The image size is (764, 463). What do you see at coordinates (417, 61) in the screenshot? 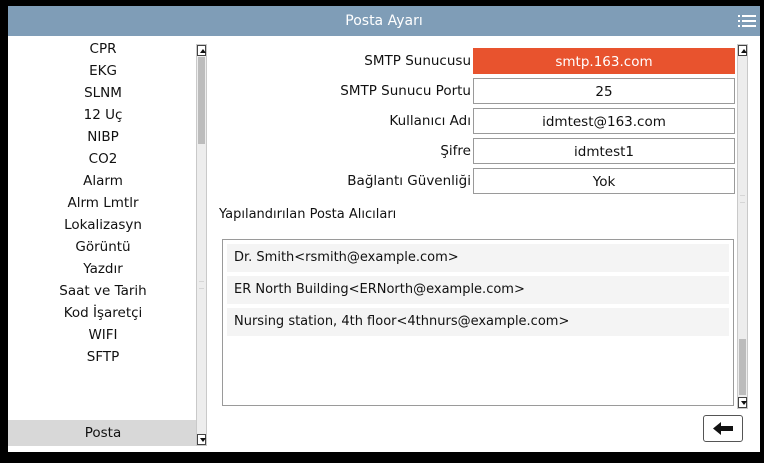
I see `smtp-server-label: SMTP Sunucusu` at bounding box center [417, 61].